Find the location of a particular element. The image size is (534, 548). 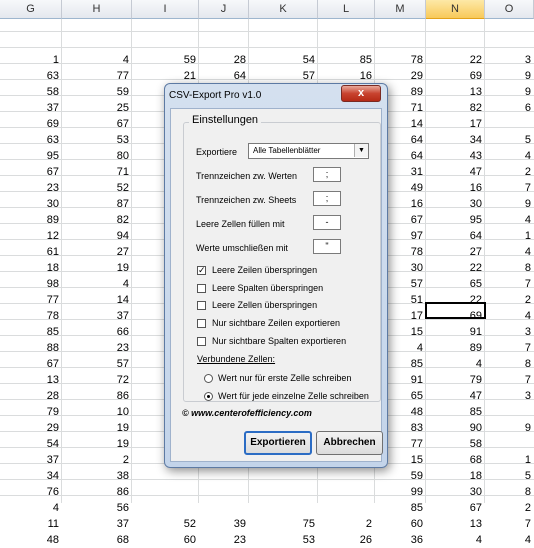

cell: 68 is located at coordinates (475, 460).